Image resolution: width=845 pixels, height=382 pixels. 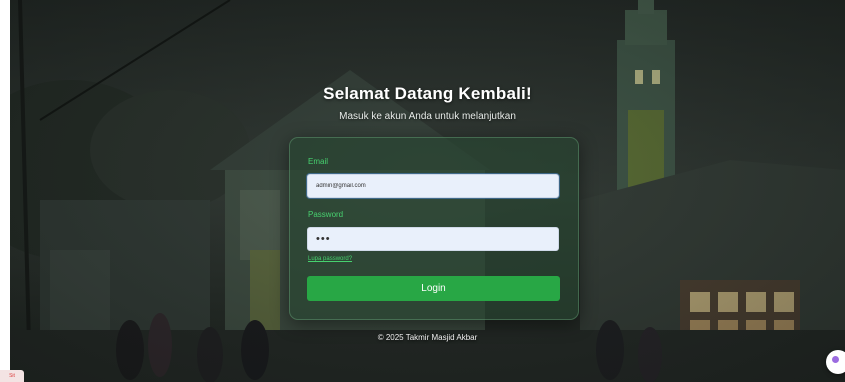 I want to click on login-button: Login, so click(x=433, y=288).